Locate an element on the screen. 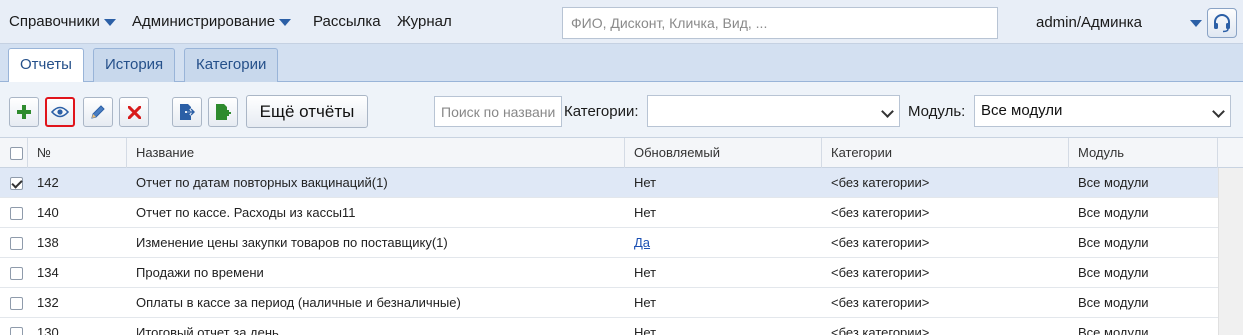  view-button is located at coordinates (60, 112).